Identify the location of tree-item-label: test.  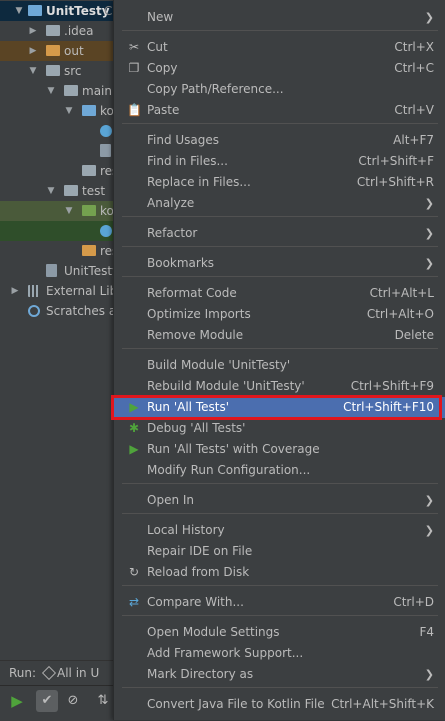
(94, 191).